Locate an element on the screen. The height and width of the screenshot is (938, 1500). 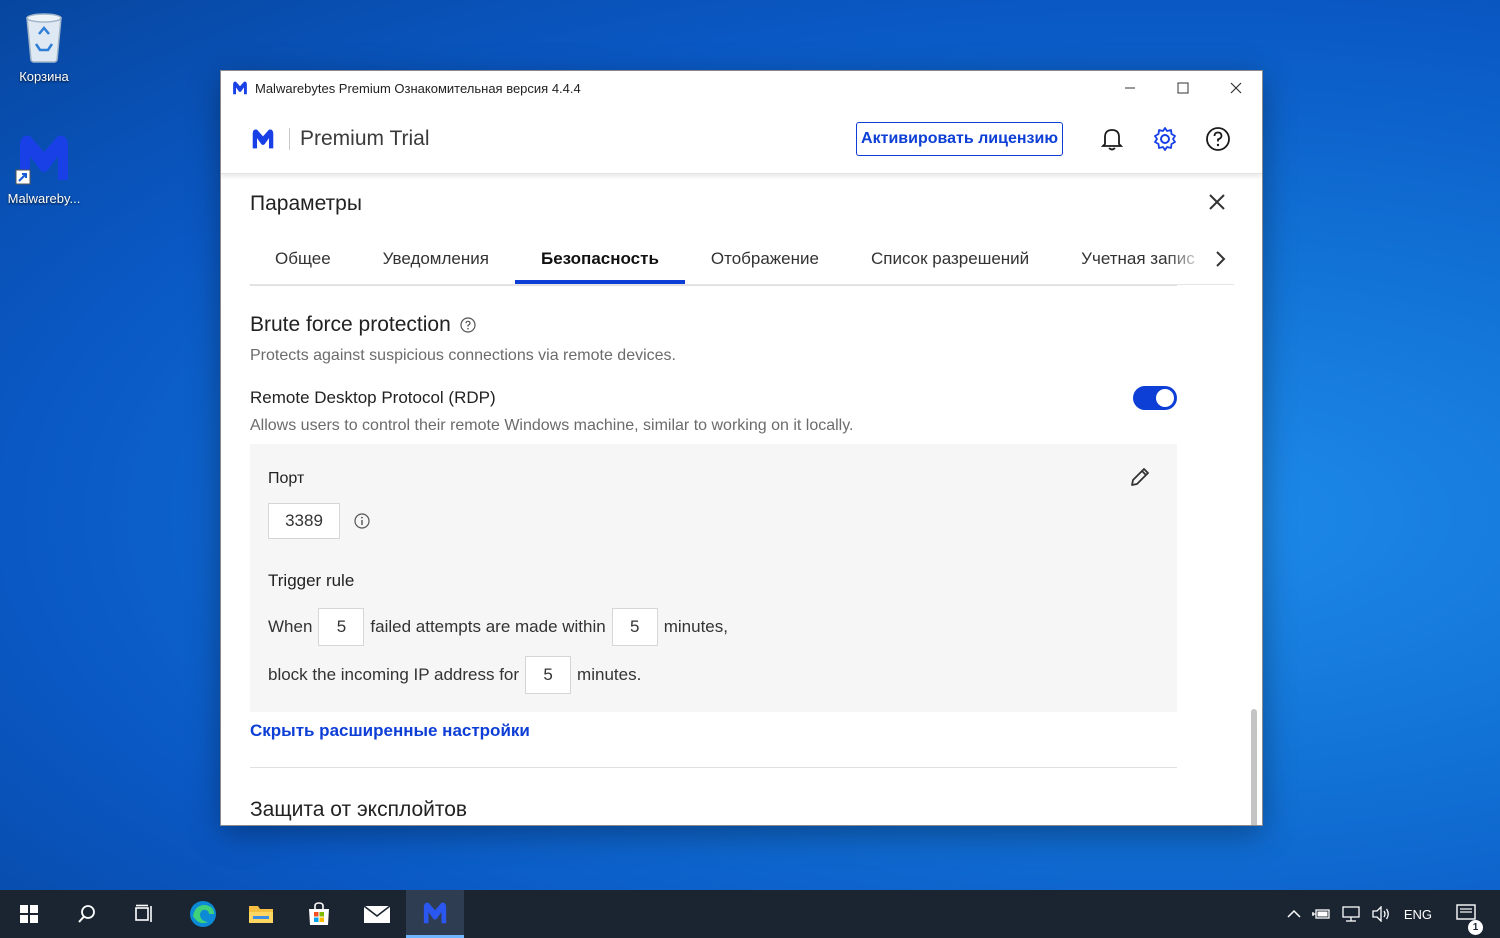
gear-icon is located at coordinates (1164, 139).